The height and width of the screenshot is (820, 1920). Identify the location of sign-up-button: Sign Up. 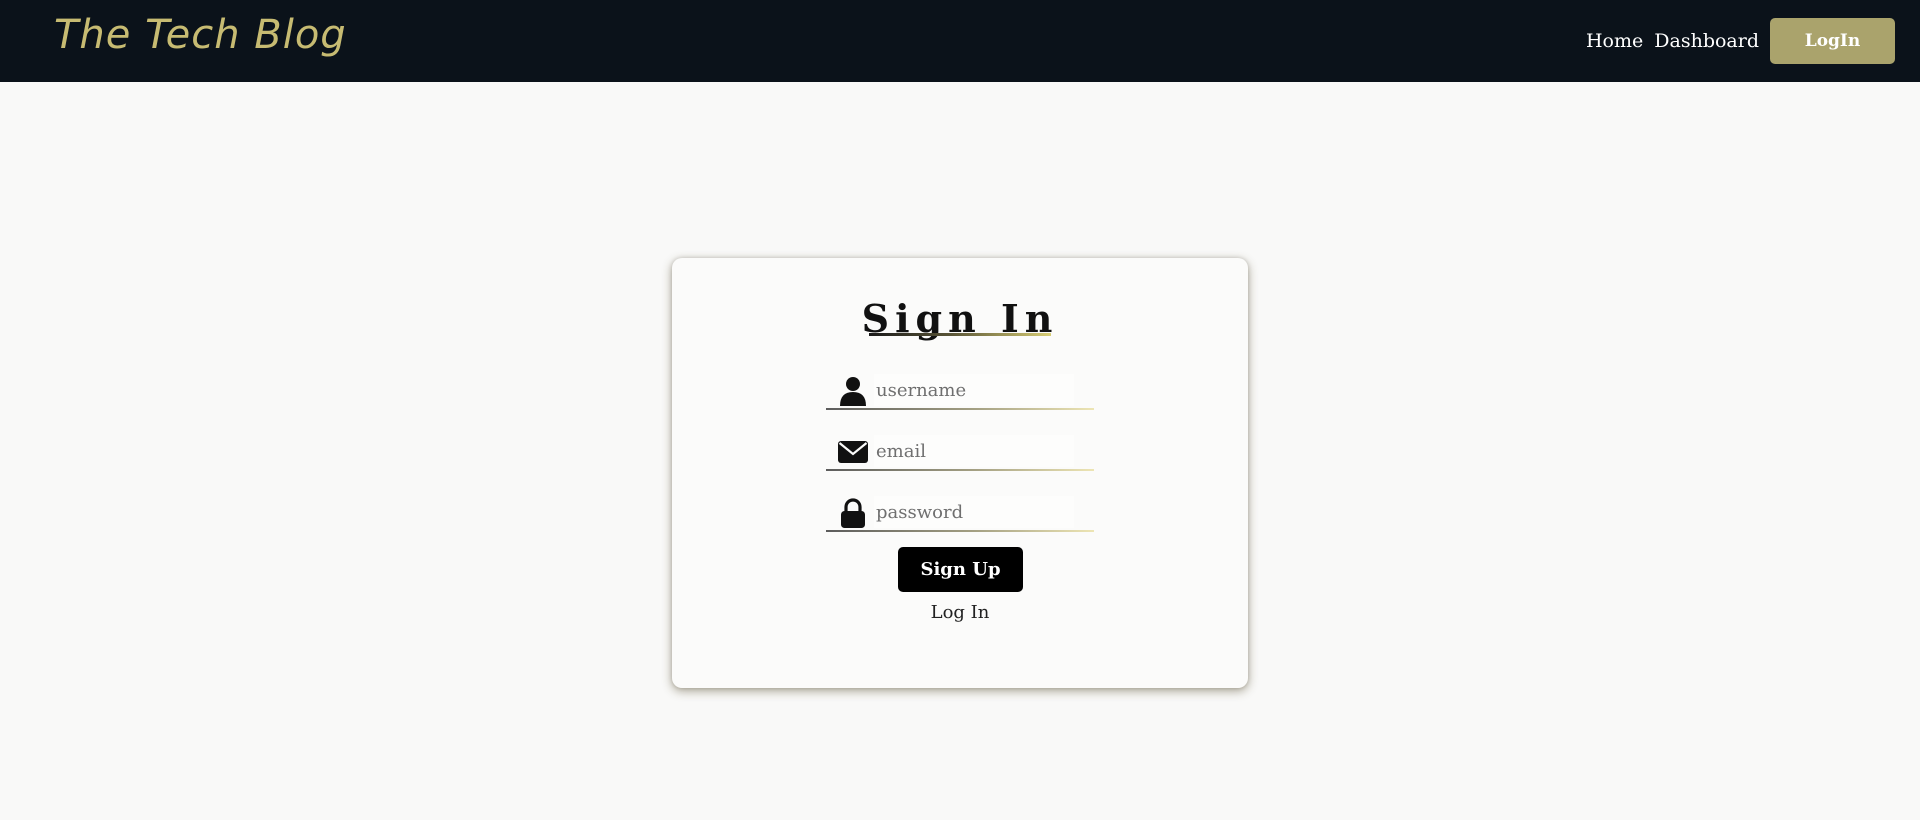
(960, 569).